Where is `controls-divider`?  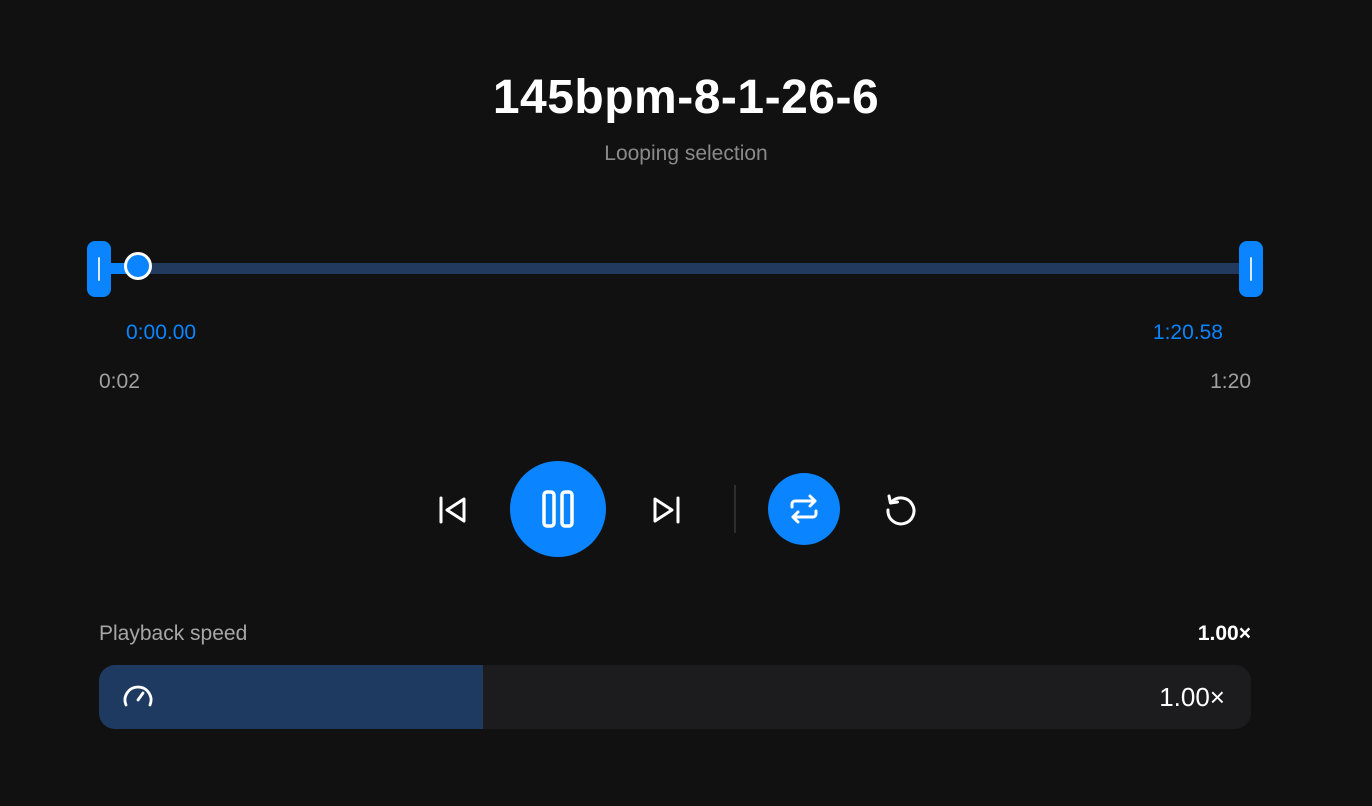
controls-divider is located at coordinates (735, 509).